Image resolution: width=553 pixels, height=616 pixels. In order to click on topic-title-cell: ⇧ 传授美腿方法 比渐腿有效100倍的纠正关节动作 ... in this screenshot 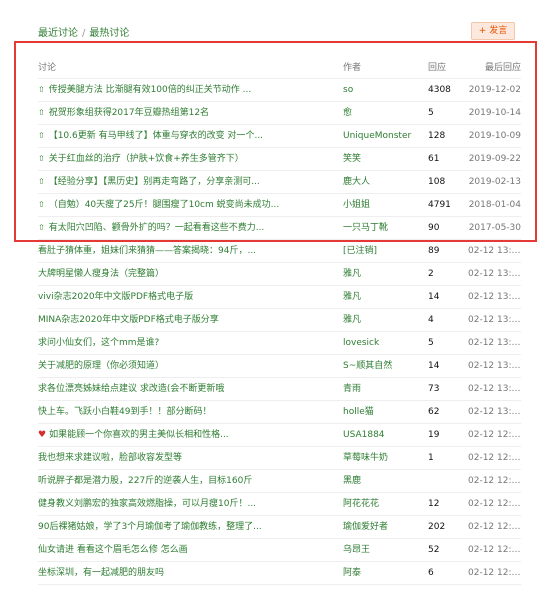, I will do `click(186, 90)`.